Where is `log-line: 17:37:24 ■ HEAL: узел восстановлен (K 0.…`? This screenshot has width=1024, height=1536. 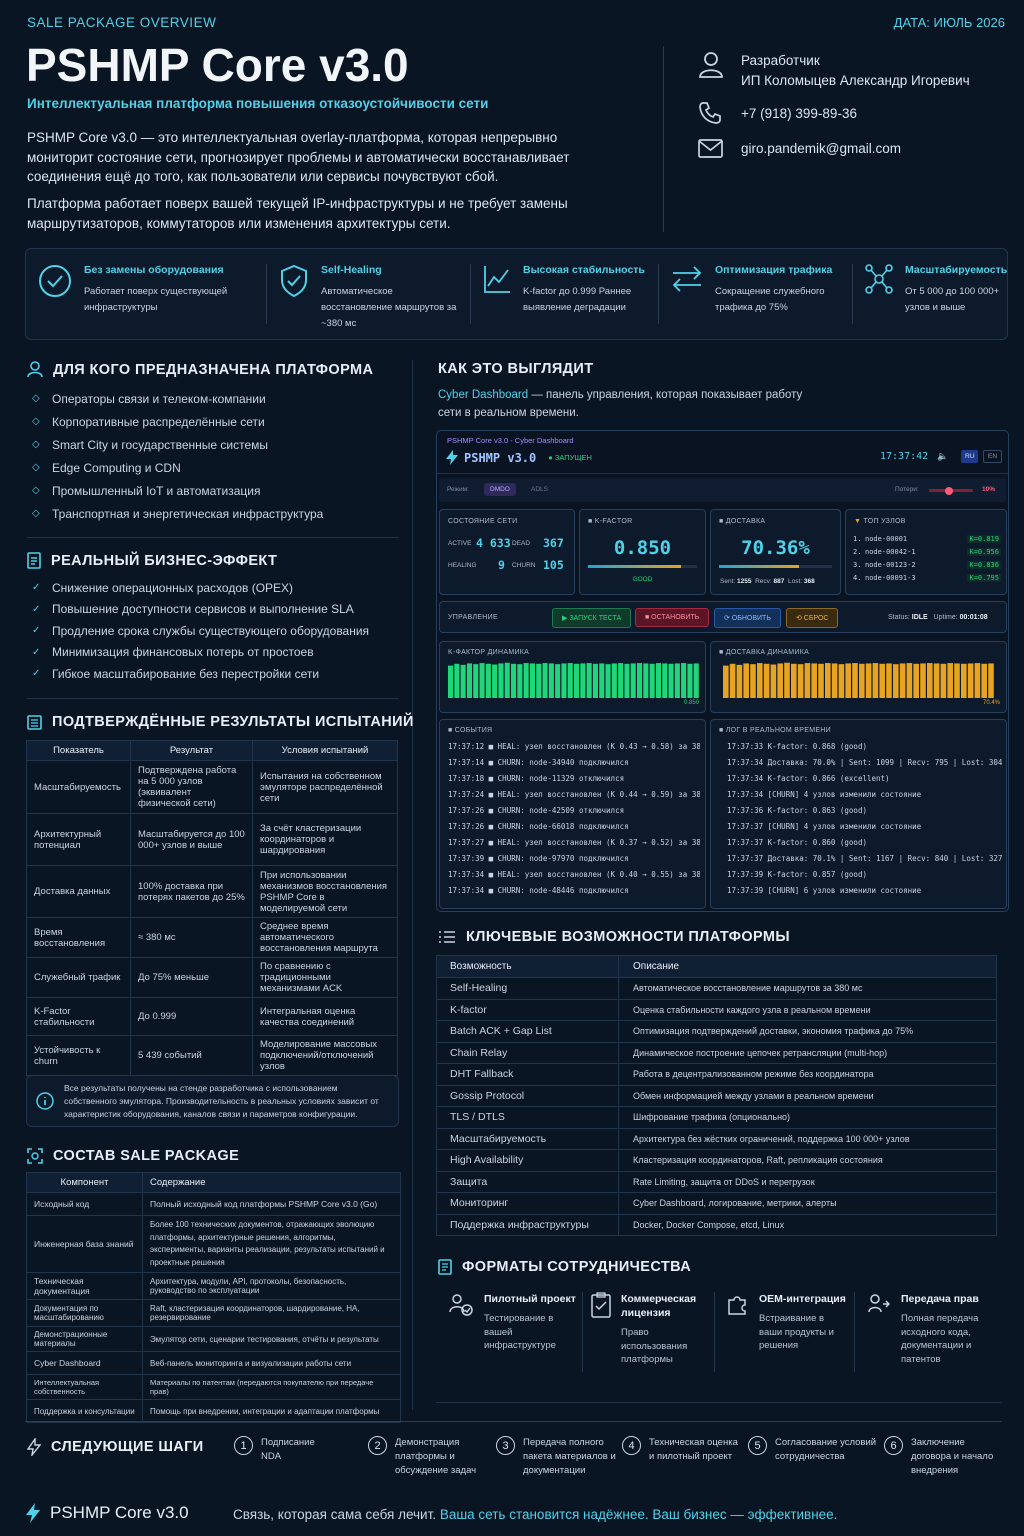
log-line: 17:37:24 ■ HEAL: узел восстановлен (K 0.… is located at coordinates (574, 794).